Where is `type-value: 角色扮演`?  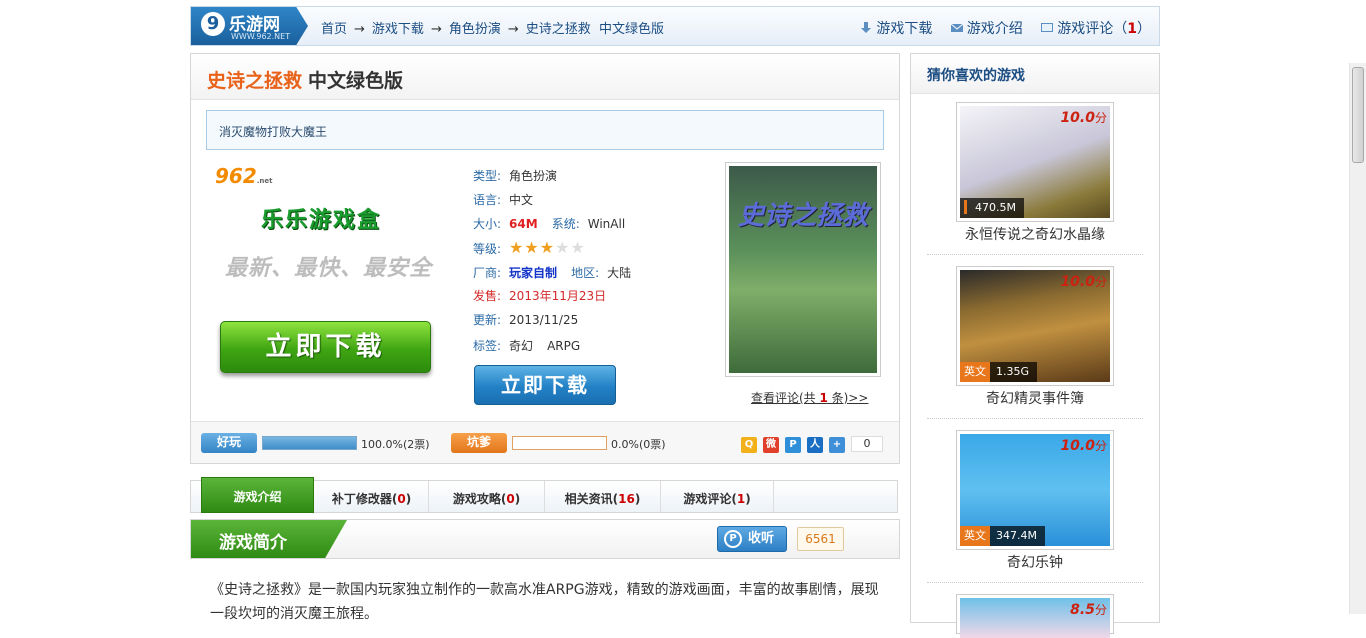
type-value: 角色扮演 is located at coordinates (533, 176).